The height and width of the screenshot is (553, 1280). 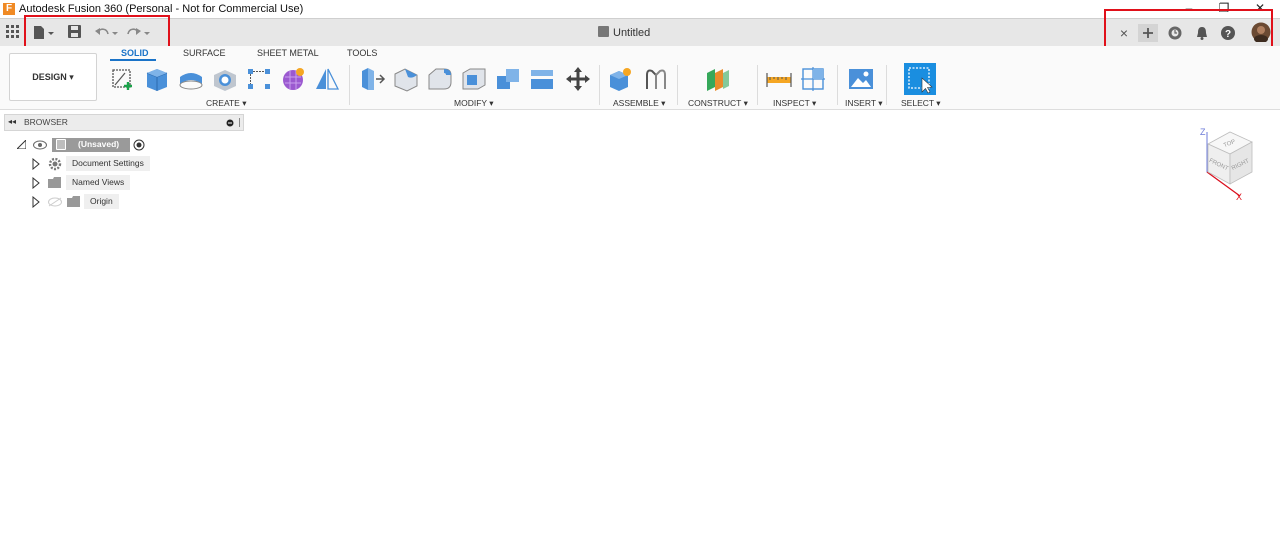 I want to click on new-component-icon, so click(x=621, y=79).